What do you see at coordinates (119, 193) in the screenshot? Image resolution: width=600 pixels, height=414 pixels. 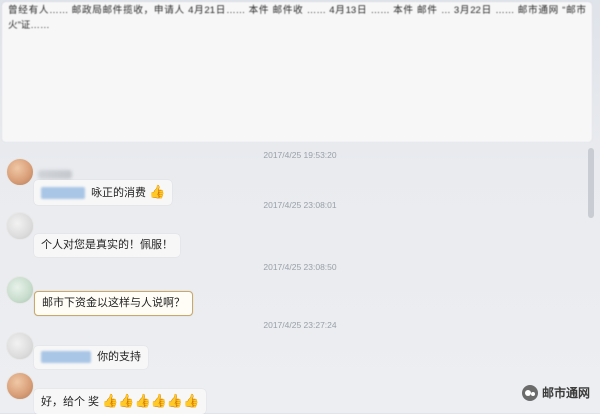 I see `message-text-1: 咏正的消费` at bounding box center [119, 193].